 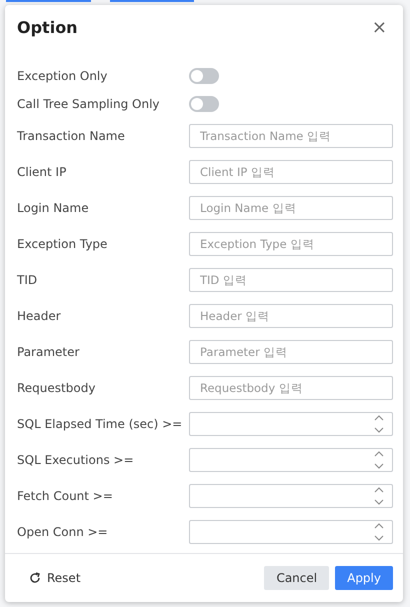 I want to click on field-label: Fetch Count >=, so click(x=65, y=496).